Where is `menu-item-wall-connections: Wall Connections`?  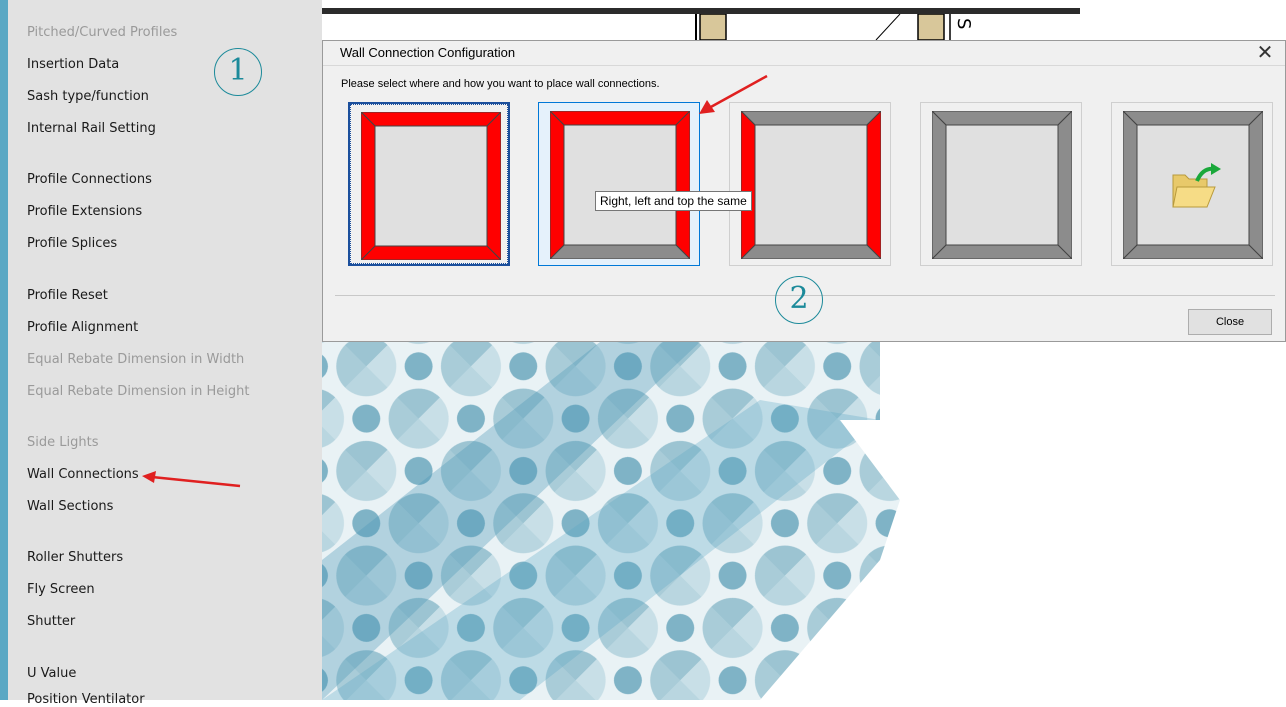 menu-item-wall-connections: Wall Connections is located at coordinates (83, 474).